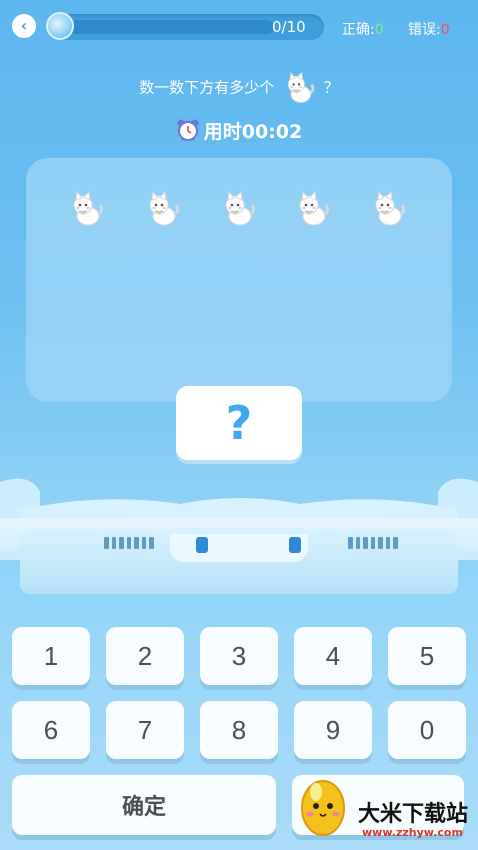  I want to click on correct-count: 0, so click(379, 30).